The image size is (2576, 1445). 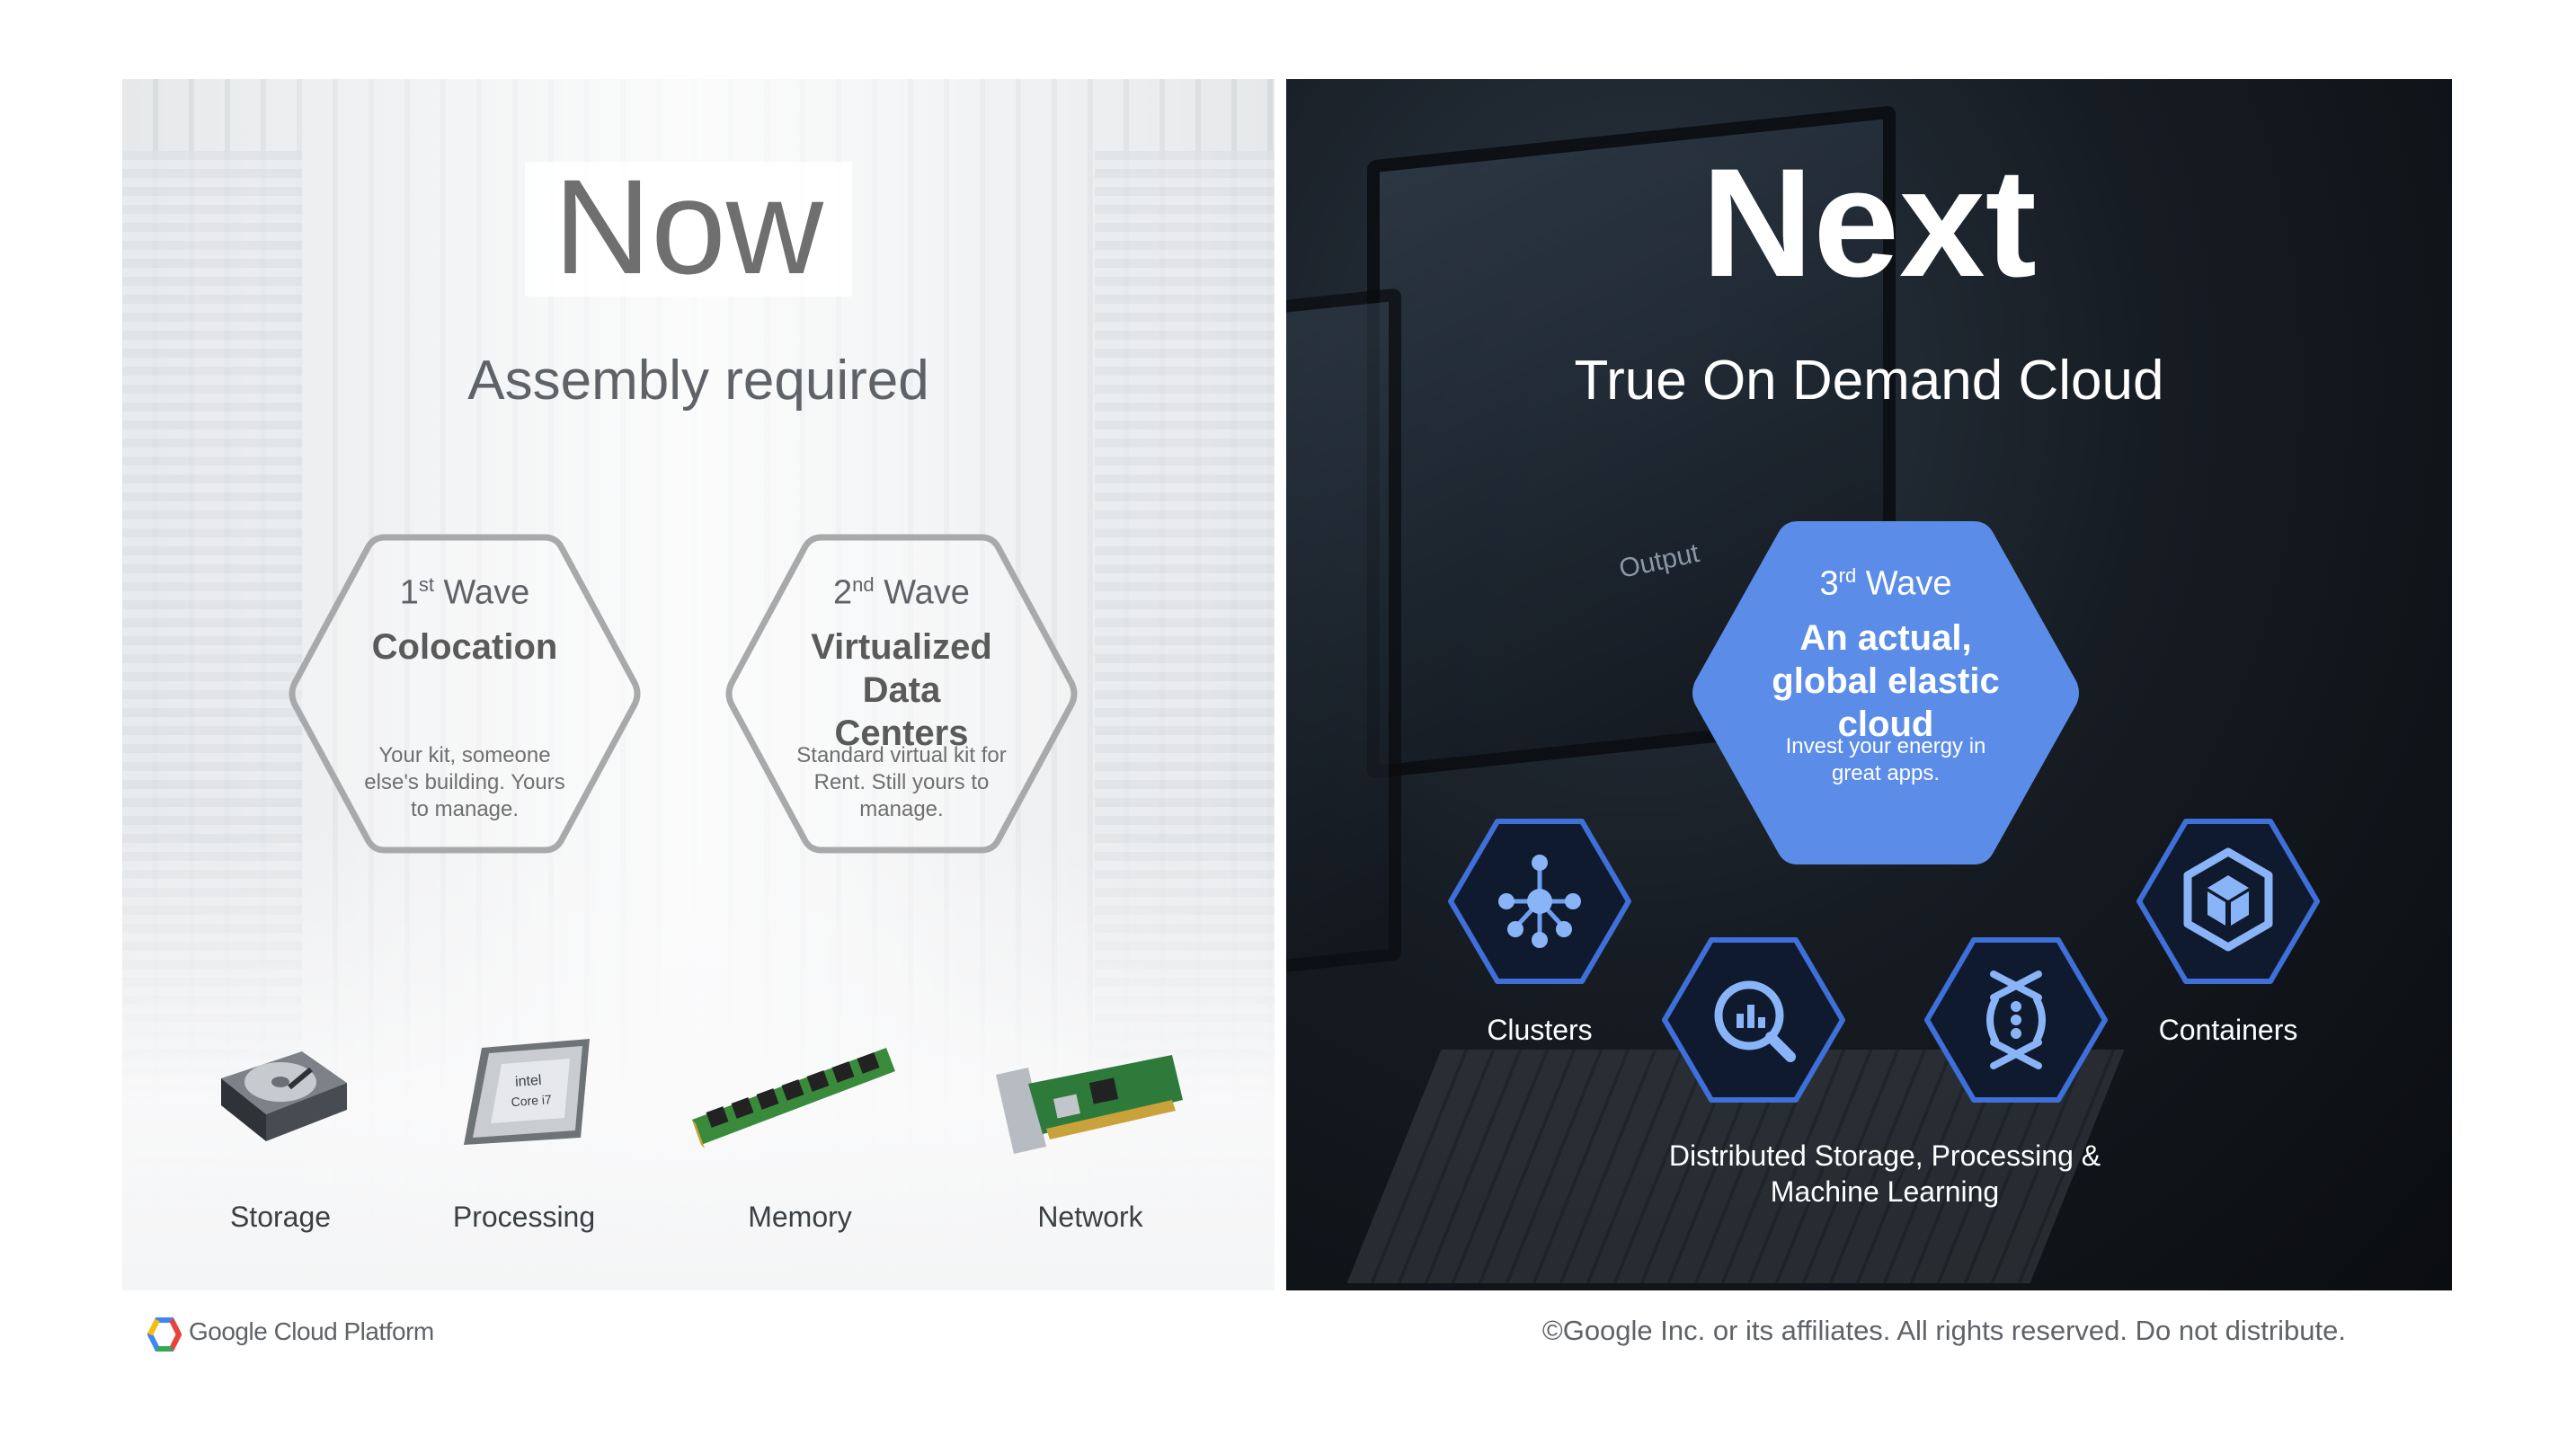 What do you see at coordinates (164, 1334) in the screenshot?
I see `google-cloud-logo-icon` at bounding box center [164, 1334].